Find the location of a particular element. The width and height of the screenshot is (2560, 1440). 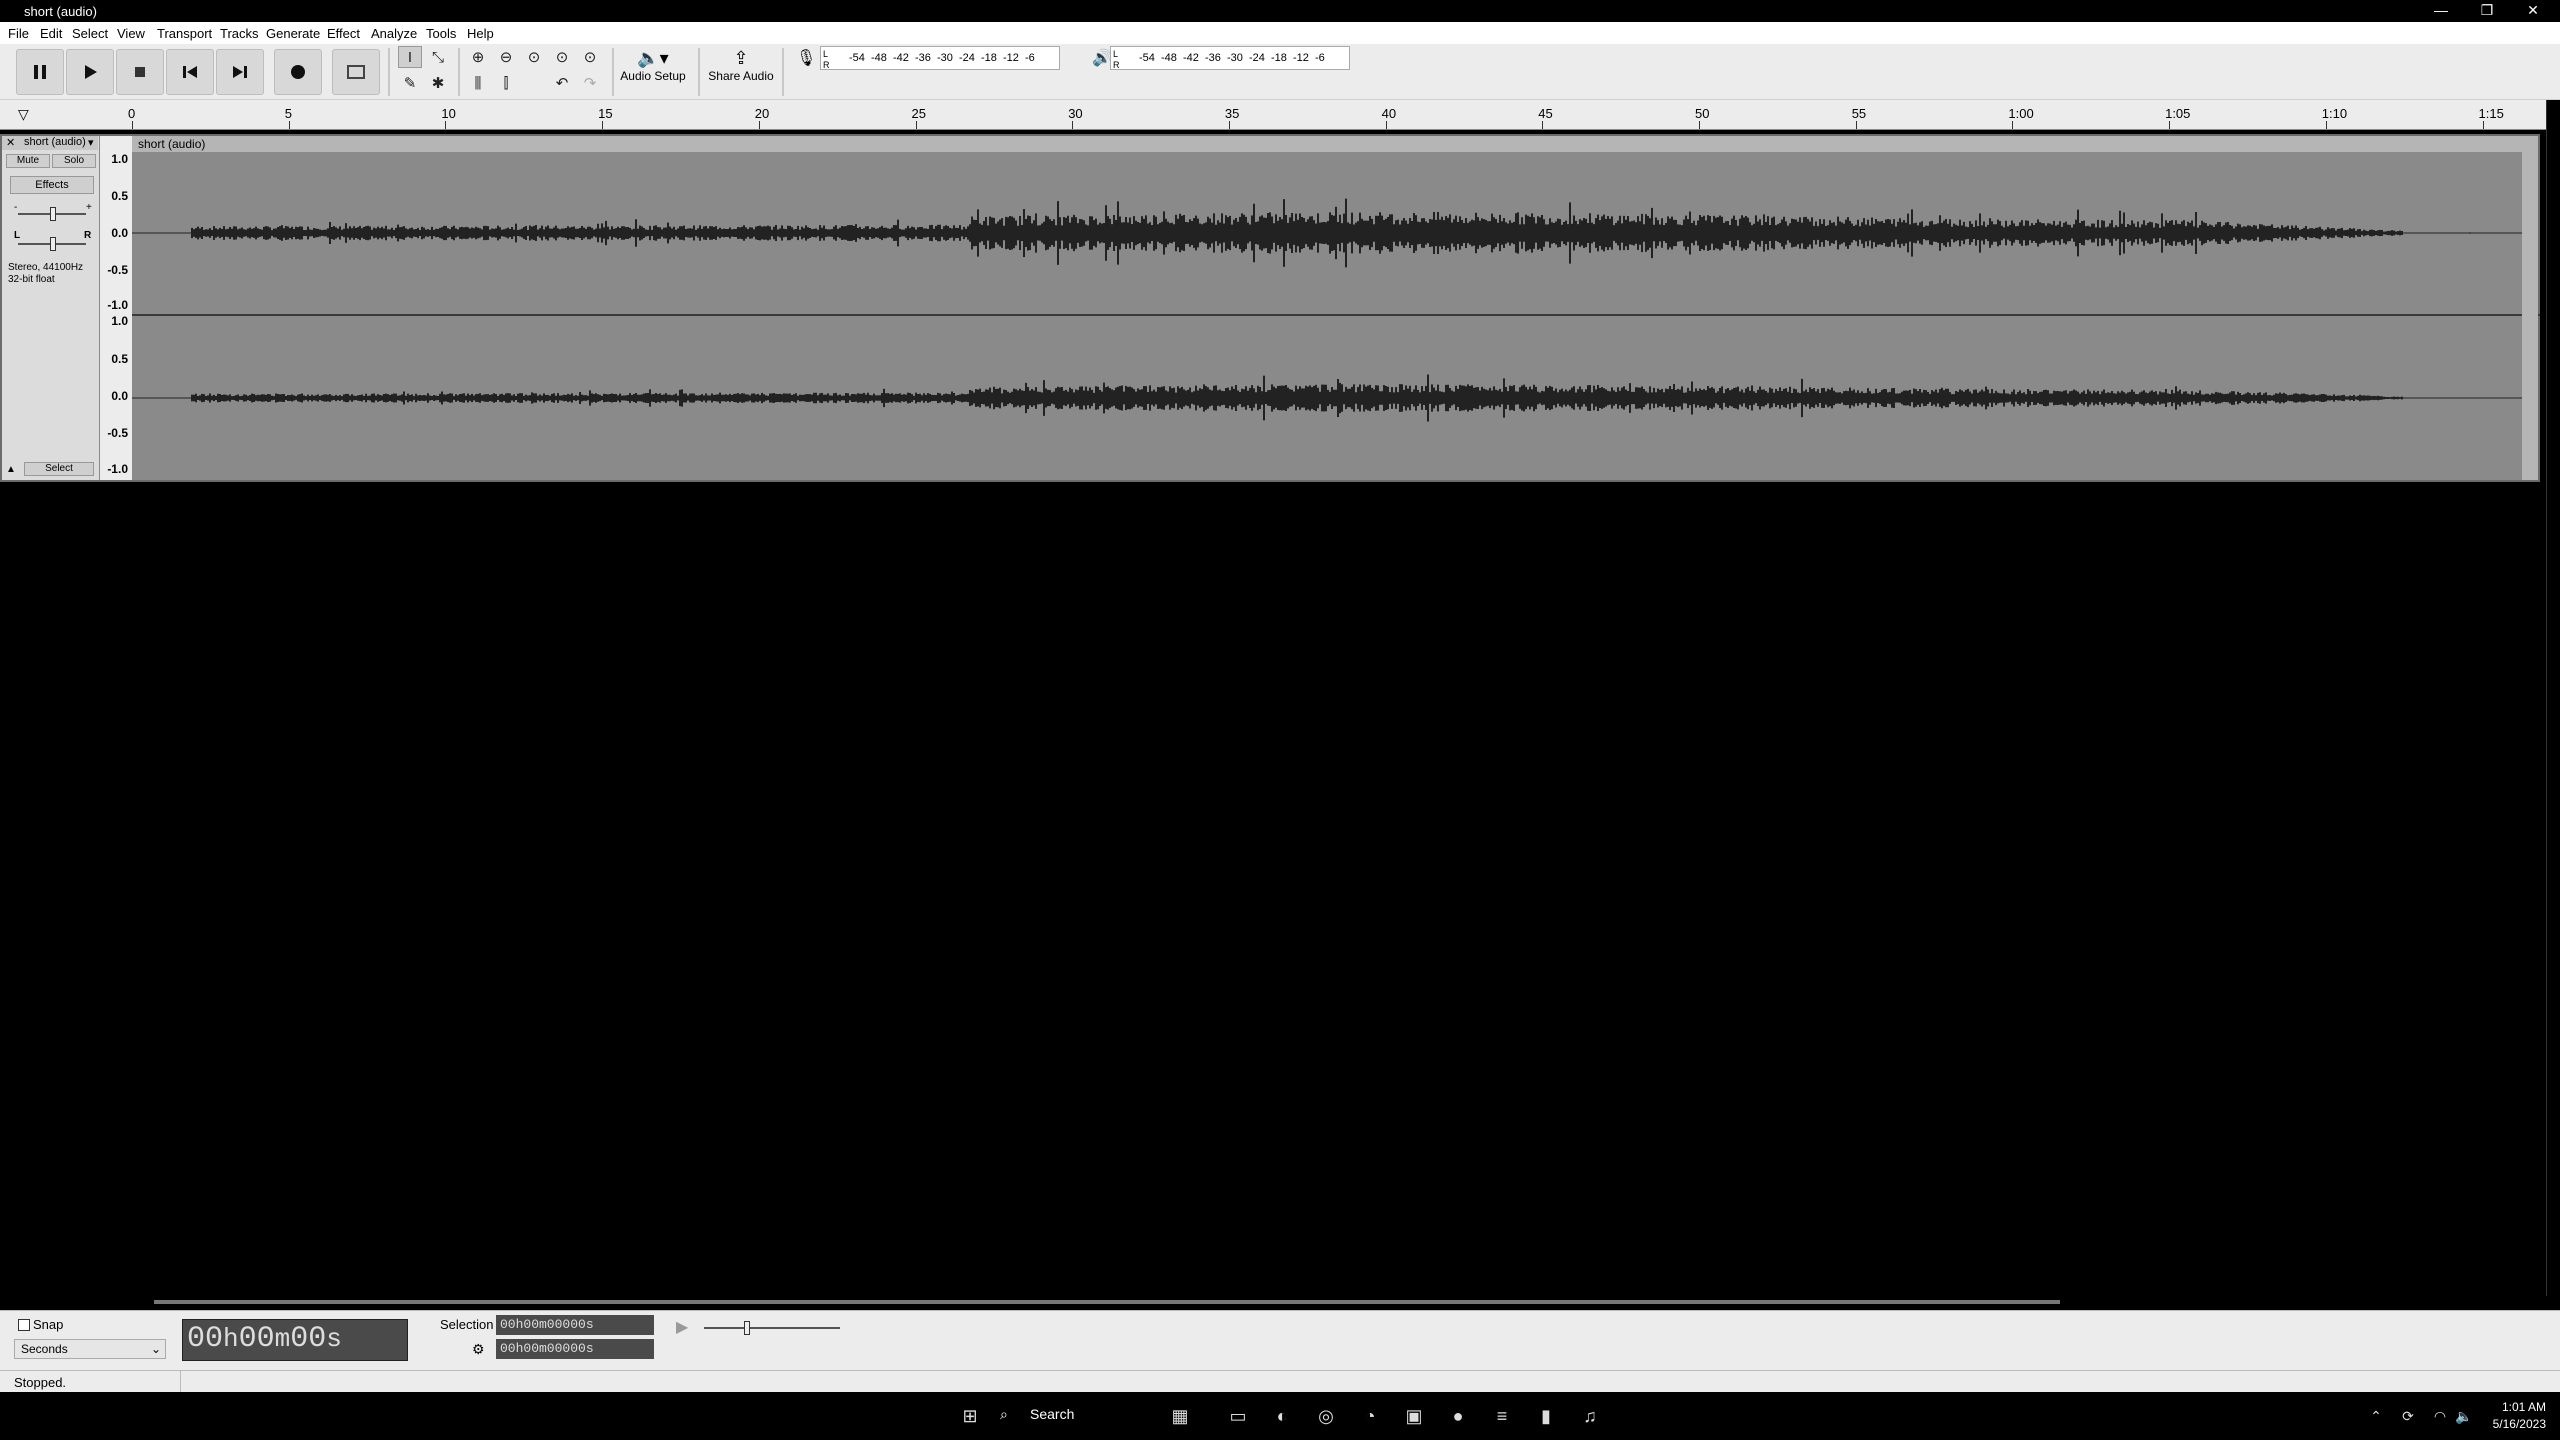

clip-header: short (audio) is located at coordinates (1327, 144).